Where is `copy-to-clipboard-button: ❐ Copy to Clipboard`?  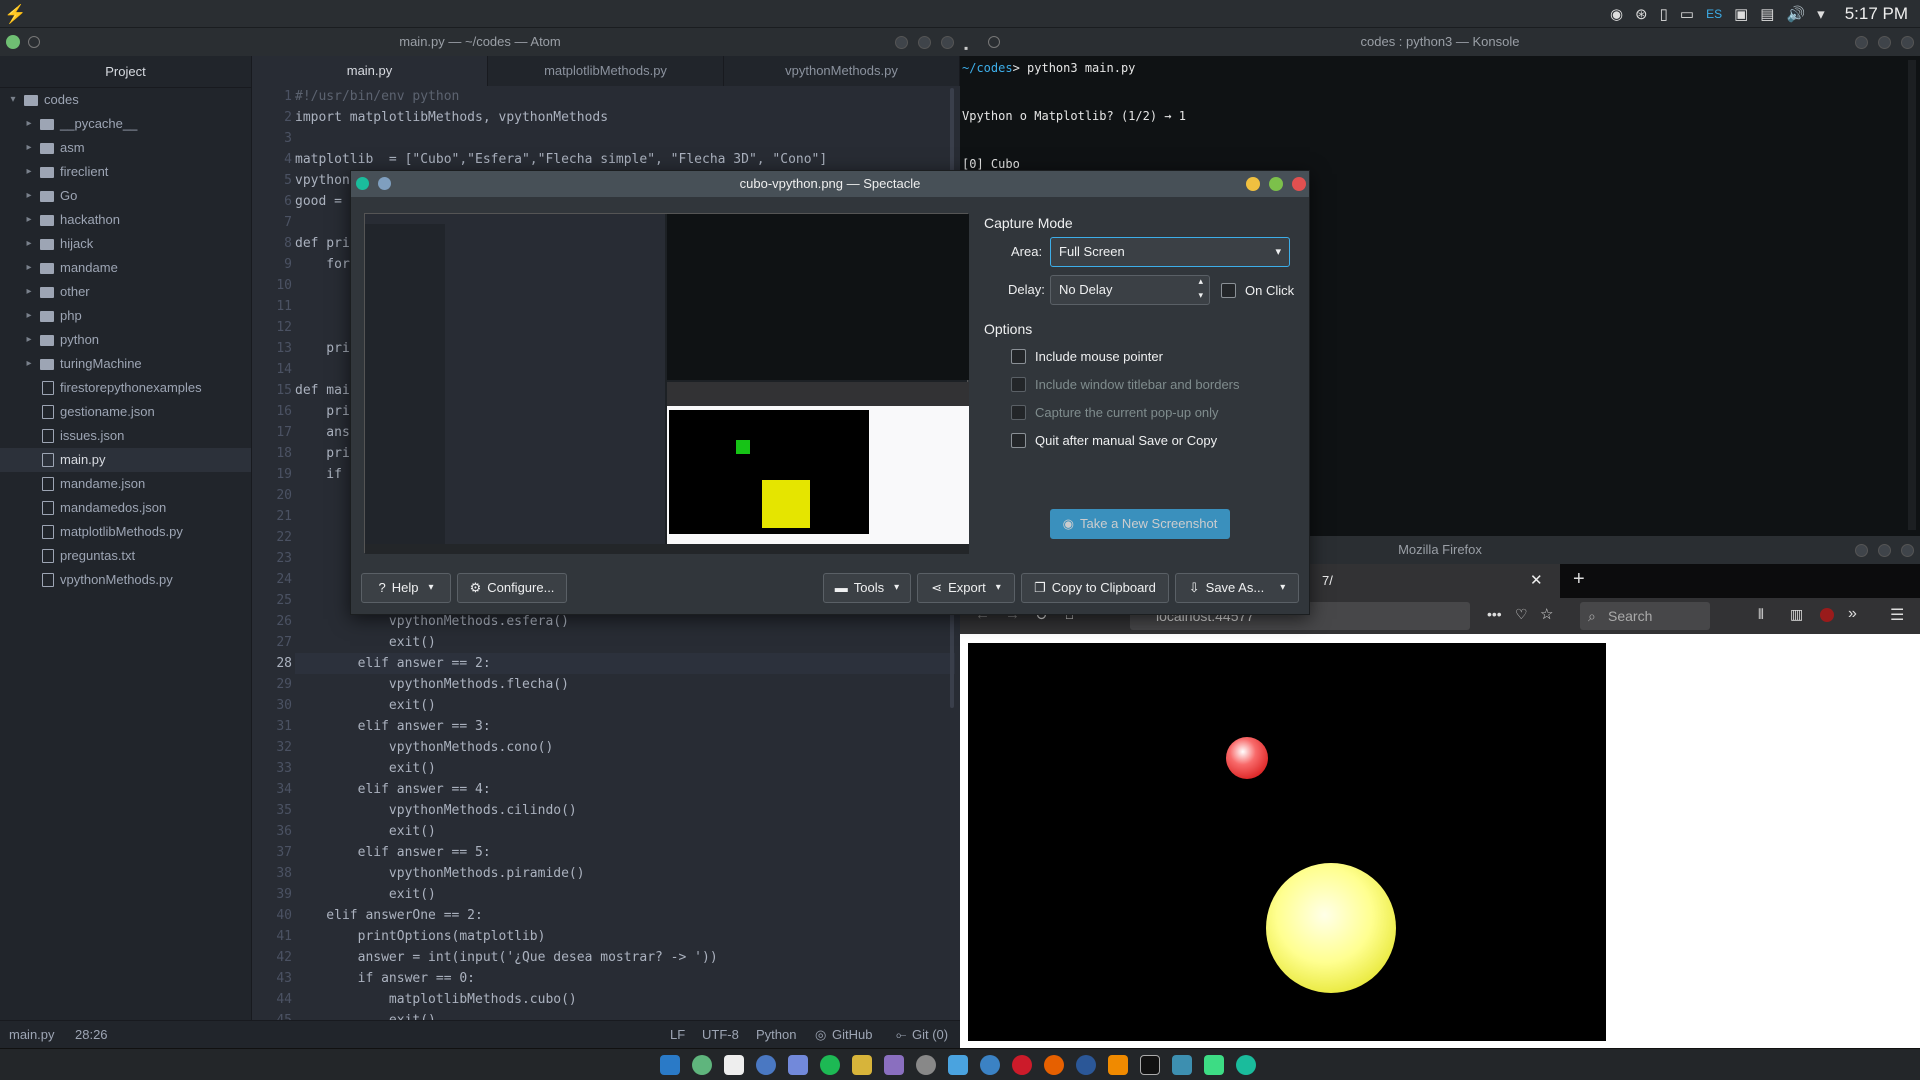
copy-to-clipboard-button: ❐ Copy to Clipboard is located at coordinates (1095, 588).